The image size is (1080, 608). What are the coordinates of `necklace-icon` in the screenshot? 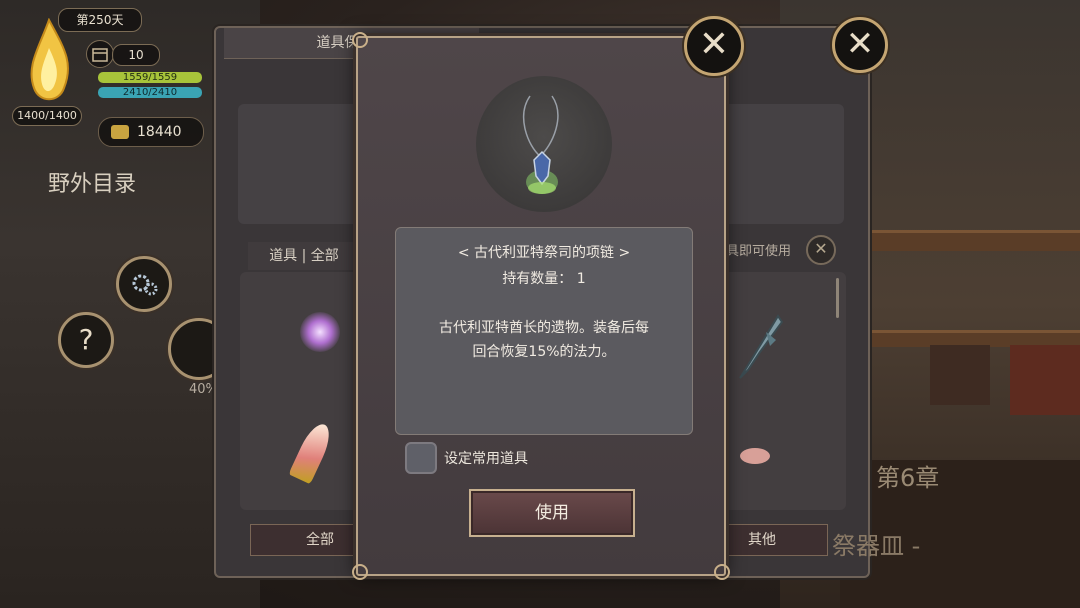 It's located at (540, 144).